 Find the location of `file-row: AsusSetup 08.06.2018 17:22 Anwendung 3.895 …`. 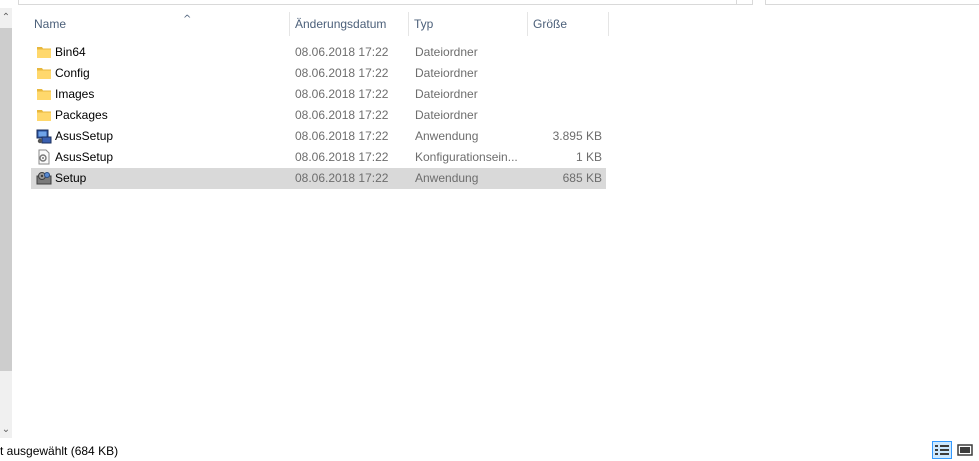

file-row: AsusSetup 08.06.2018 17:22 Anwendung 3.895 … is located at coordinates (318, 136).